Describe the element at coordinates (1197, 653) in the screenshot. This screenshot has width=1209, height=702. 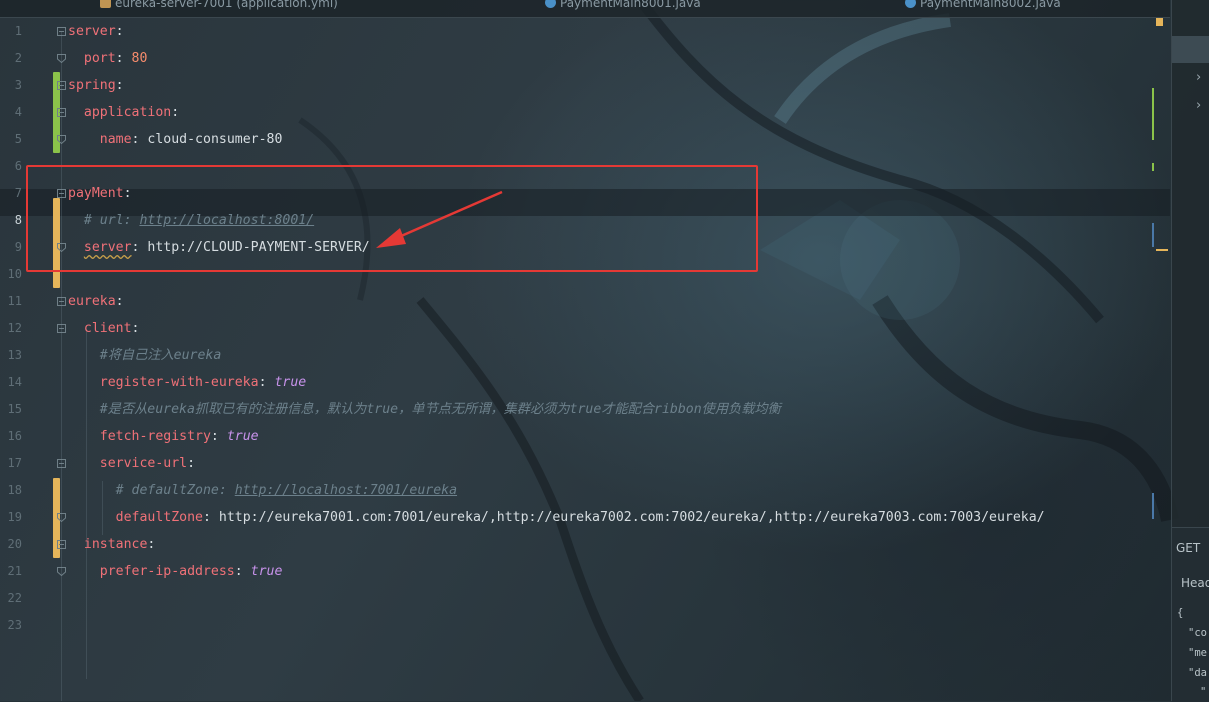
I see `json-line: "me` at that location.